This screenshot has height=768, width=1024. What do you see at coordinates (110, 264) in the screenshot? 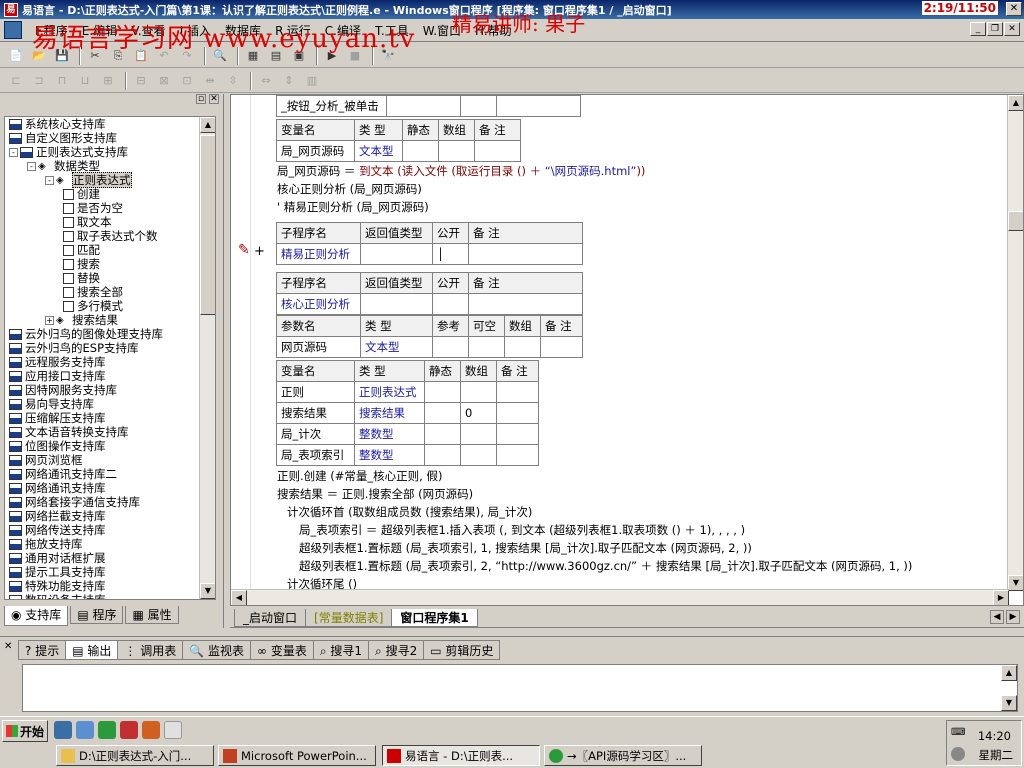
I see `tree-item: 搜索` at bounding box center [110, 264].